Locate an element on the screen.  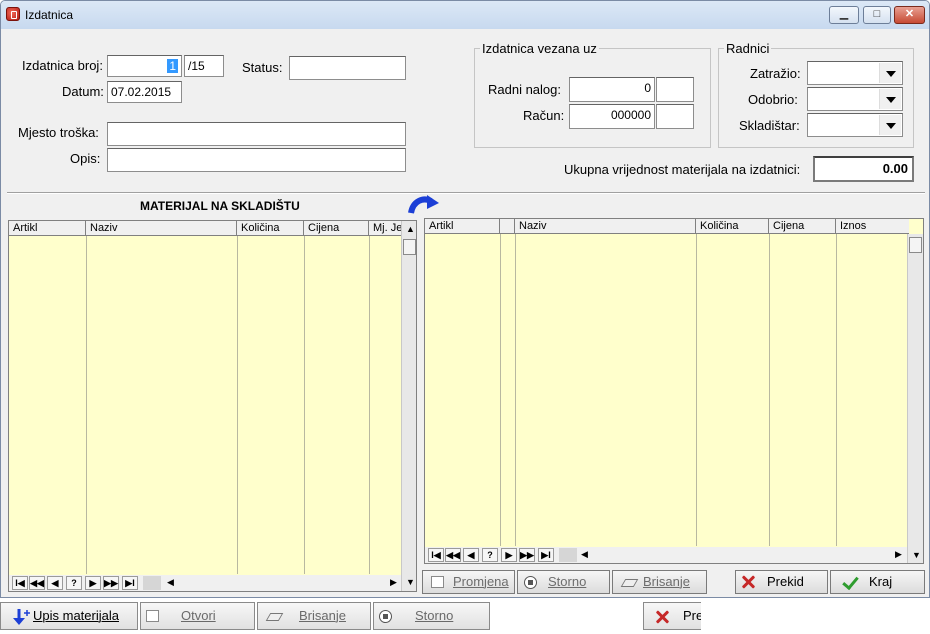
upis-materijala-button: Upis materijala is located at coordinates (69, 616).